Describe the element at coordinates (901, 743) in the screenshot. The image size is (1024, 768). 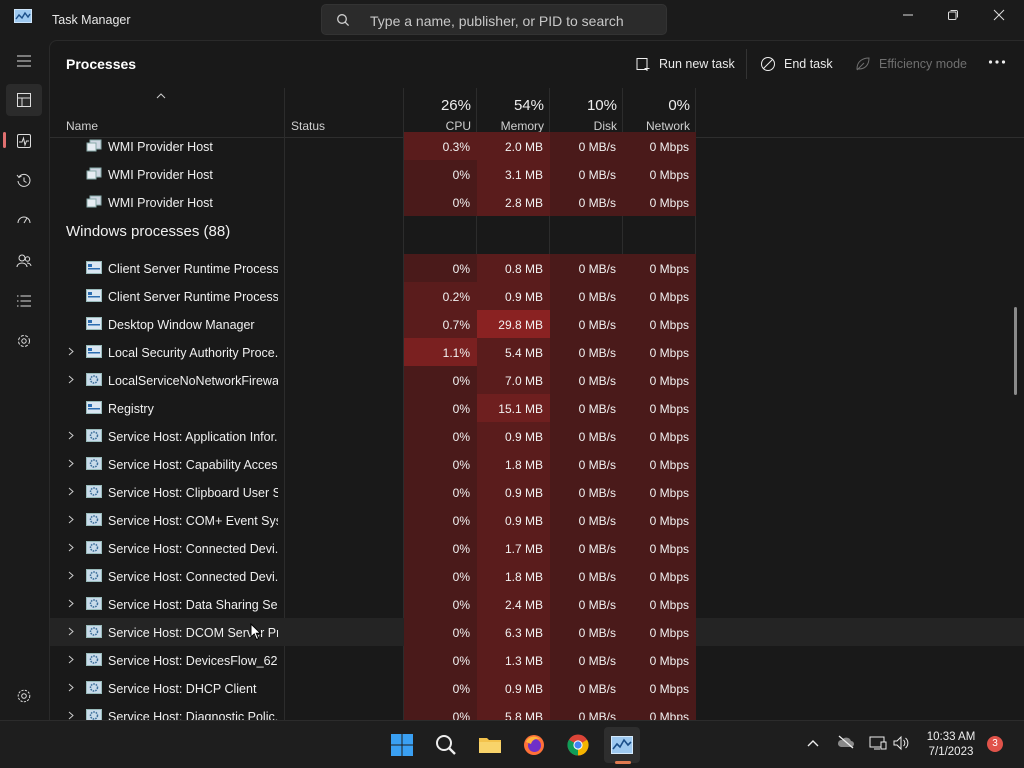
I see `volume-icon` at that location.